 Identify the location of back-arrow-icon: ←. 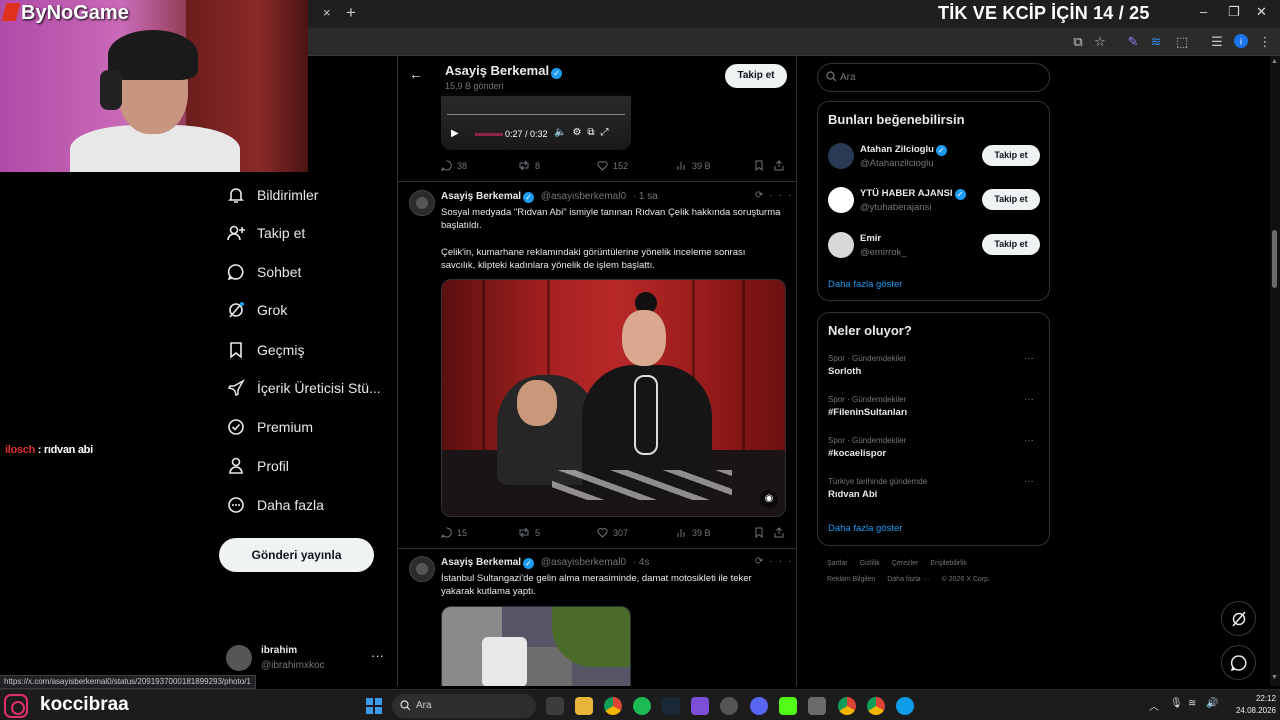
(416, 74).